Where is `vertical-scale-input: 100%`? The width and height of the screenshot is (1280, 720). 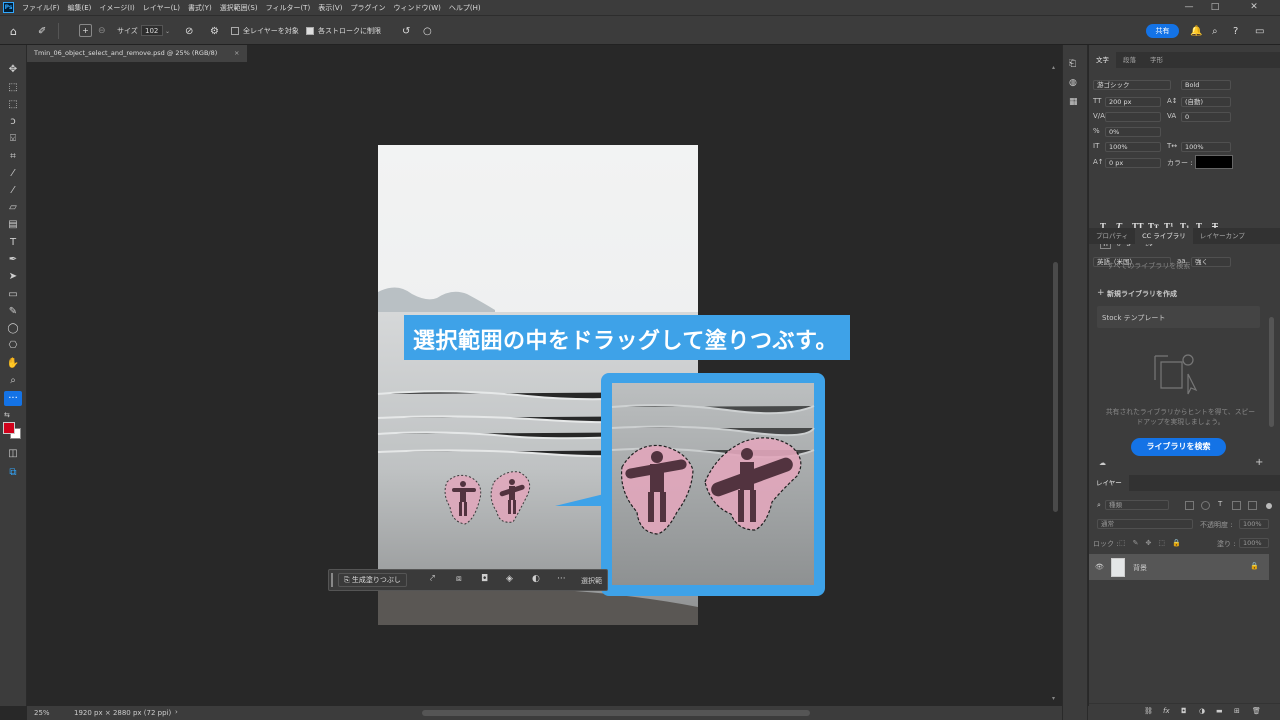 vertical-scale-input: 100% is located at coordinates (1133, 147).